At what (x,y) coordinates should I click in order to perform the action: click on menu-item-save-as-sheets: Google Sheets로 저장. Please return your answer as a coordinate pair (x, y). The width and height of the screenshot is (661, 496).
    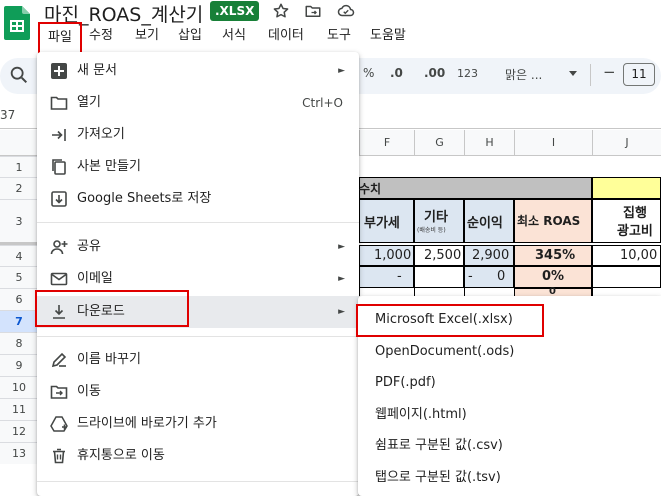
    Looking at the image, I should click on (198, 199).